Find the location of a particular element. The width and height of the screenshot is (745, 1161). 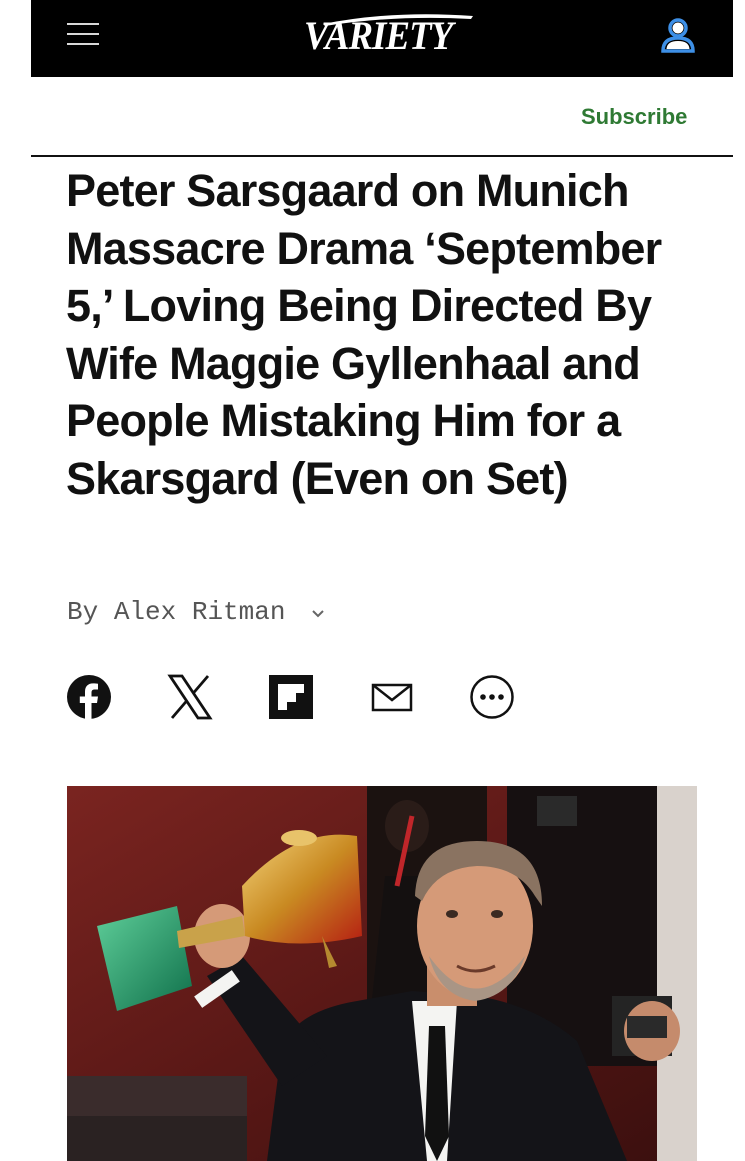

flipboard-icon is located at coordinates (291, 697).